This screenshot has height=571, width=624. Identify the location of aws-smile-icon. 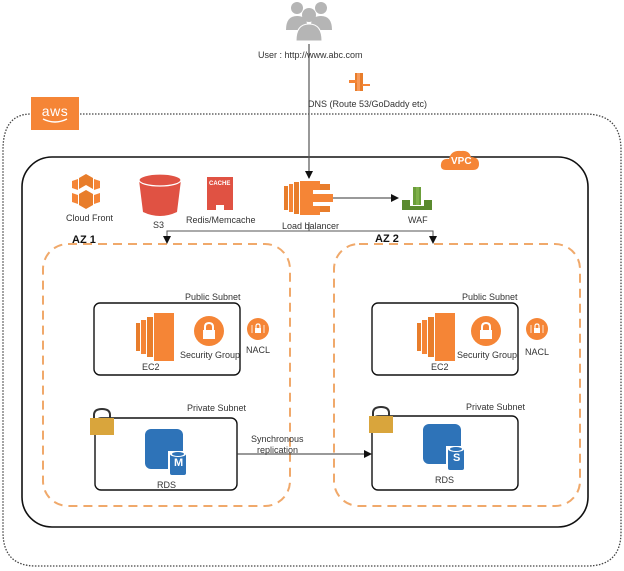
(55, 120).